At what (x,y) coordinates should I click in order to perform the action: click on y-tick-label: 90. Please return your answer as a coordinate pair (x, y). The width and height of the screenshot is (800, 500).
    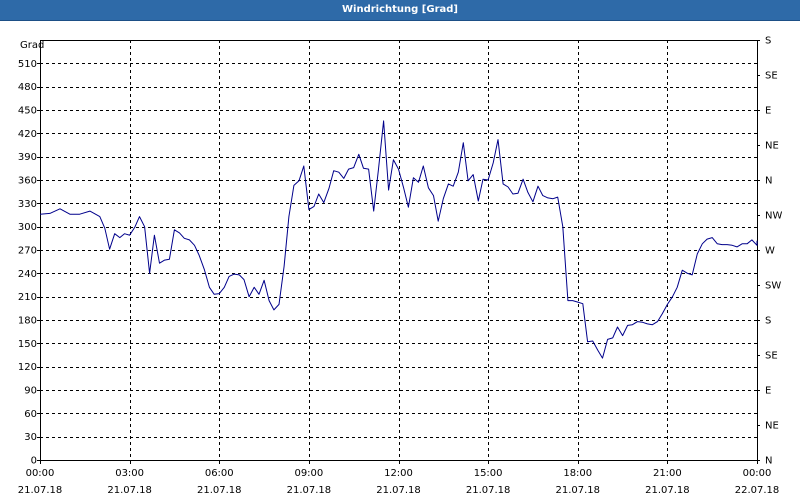
    Looking at the image, I should click on (30, 391).